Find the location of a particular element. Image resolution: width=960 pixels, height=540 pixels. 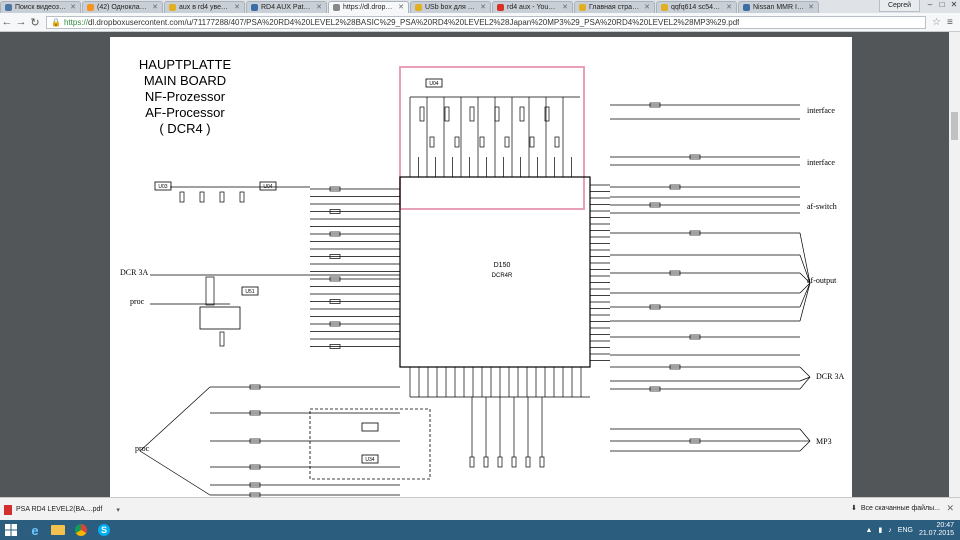

back-arrow-icon: ← is located at coordinates (7, 22).